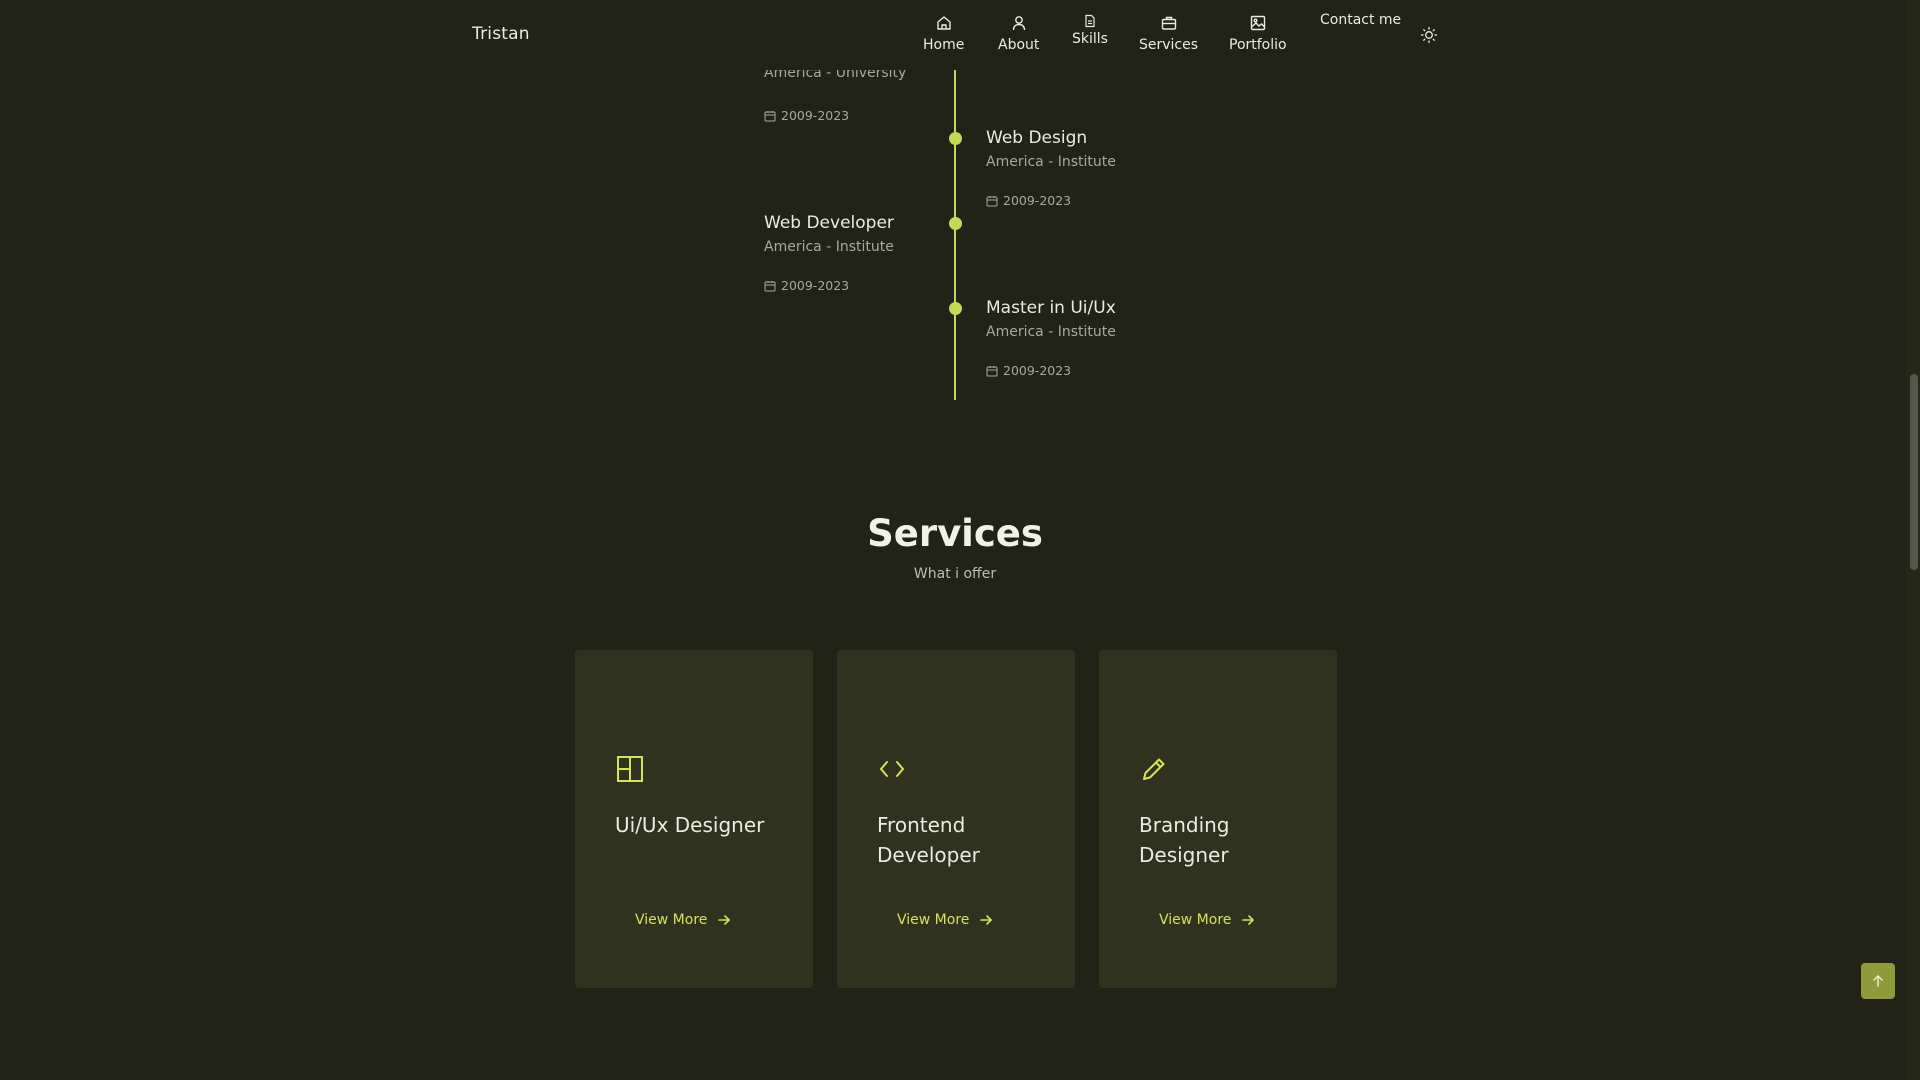 The height and width of the screenshot is (1080, 1920). I want to click on timeline-entry-title: Web Developer, so click(829, 223).